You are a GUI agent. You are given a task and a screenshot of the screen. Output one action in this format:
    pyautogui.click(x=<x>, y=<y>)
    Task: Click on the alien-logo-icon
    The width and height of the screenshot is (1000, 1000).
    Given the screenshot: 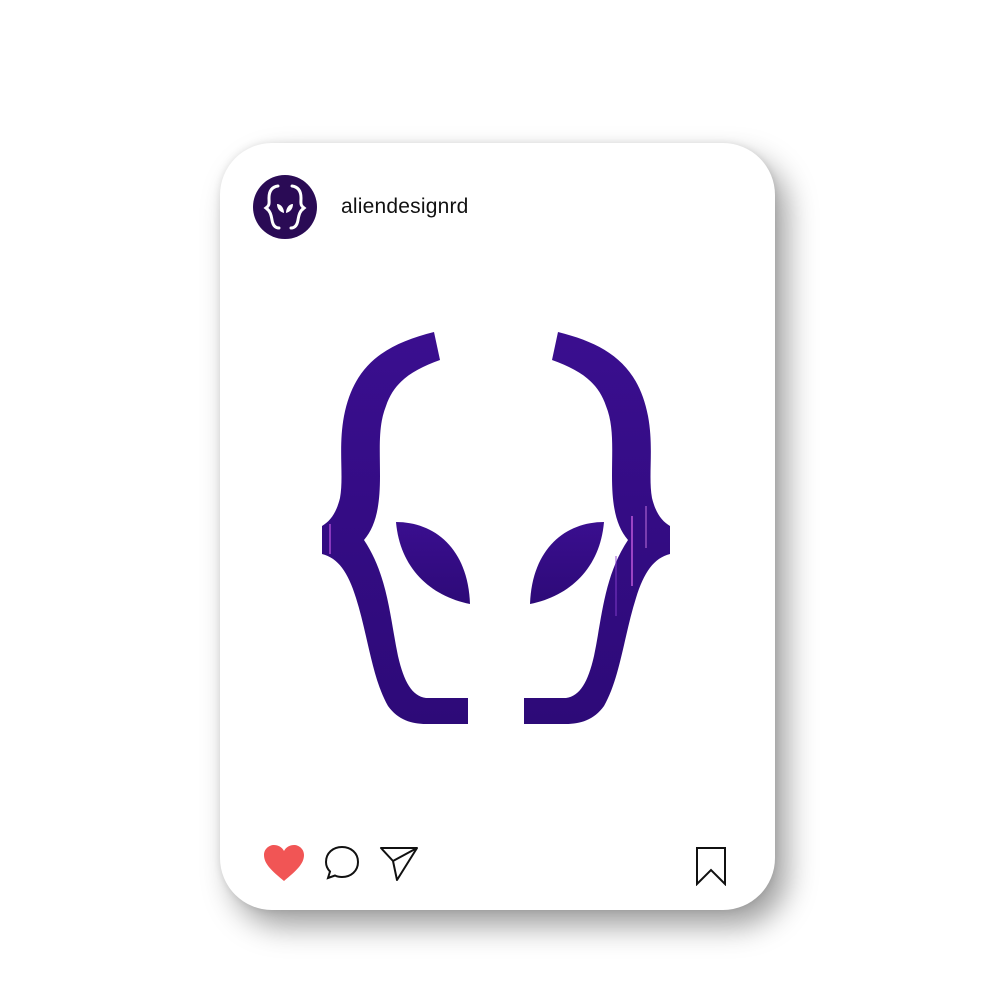 What is the action you would take?
    pyautogui.click(x=285, y=207)
    